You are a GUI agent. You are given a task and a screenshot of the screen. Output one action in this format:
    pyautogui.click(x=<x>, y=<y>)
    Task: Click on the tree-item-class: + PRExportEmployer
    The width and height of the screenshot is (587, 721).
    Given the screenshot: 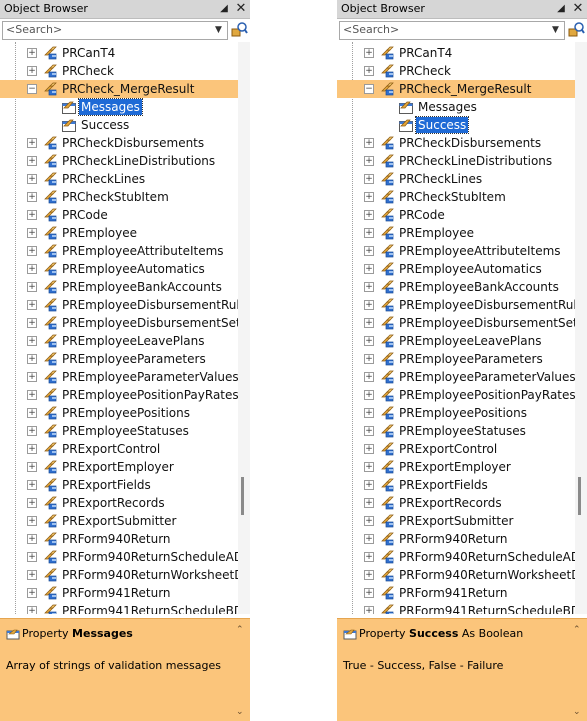 What is the action you would take?
    pyautogui.click(x=119, y=467)
    